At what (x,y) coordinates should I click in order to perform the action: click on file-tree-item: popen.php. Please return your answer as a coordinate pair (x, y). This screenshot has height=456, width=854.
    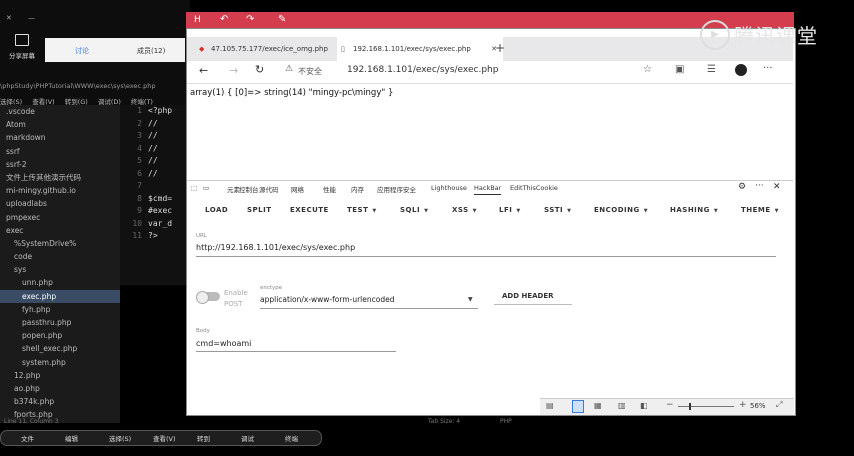
    Looking at the image, I should click on (60, 335).